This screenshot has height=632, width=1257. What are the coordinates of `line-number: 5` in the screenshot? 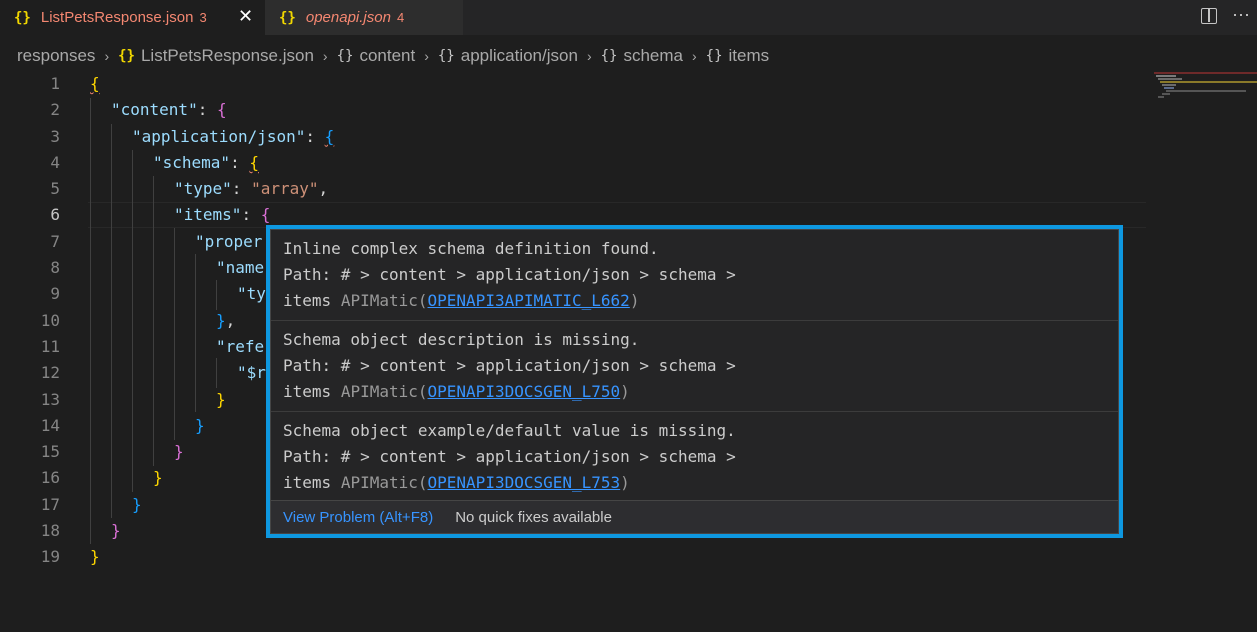 It's located at (55, 189).